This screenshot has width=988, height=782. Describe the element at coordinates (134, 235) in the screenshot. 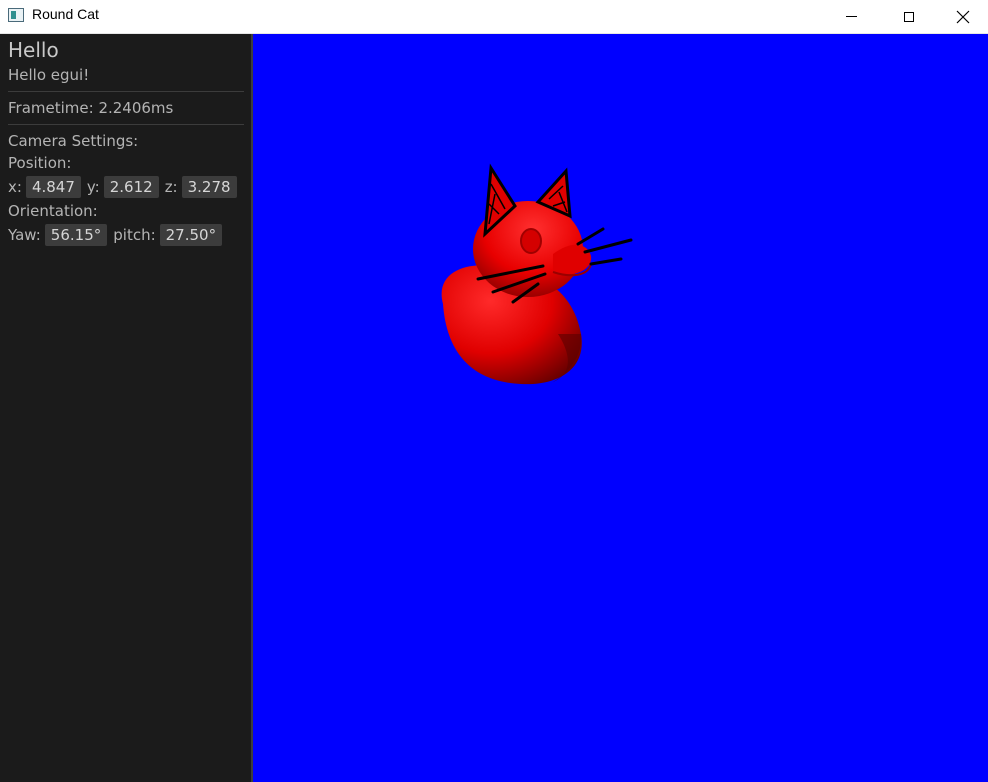

I see `pitch-label: pitch:` at that location.